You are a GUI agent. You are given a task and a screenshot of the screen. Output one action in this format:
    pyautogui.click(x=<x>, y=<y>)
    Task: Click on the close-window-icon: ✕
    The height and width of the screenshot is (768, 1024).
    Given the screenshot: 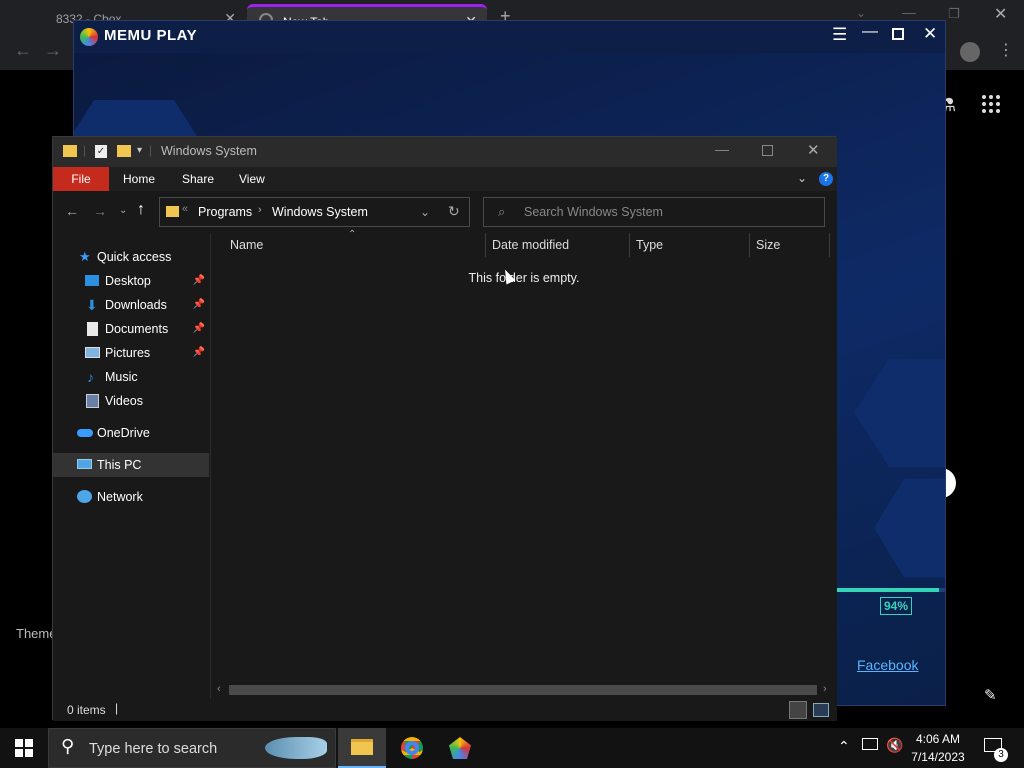 What is the action you would take?
    pyautogui.click(x=1000, y=14)
    